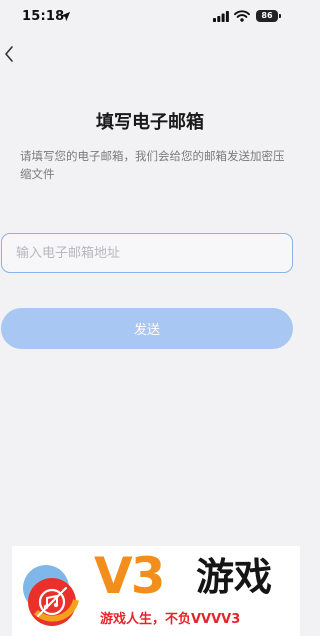  I want to click on status-bar: 15:18 86, so click(150, 17).